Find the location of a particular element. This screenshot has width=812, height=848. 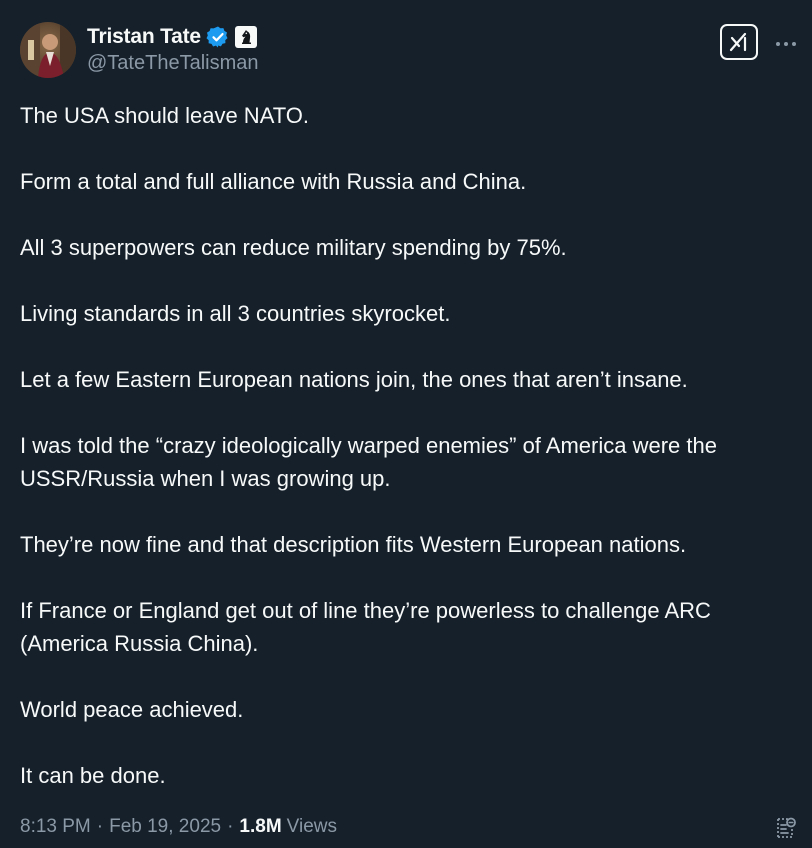

name-row: Tristan Tate is located at coordinates (172, 37).